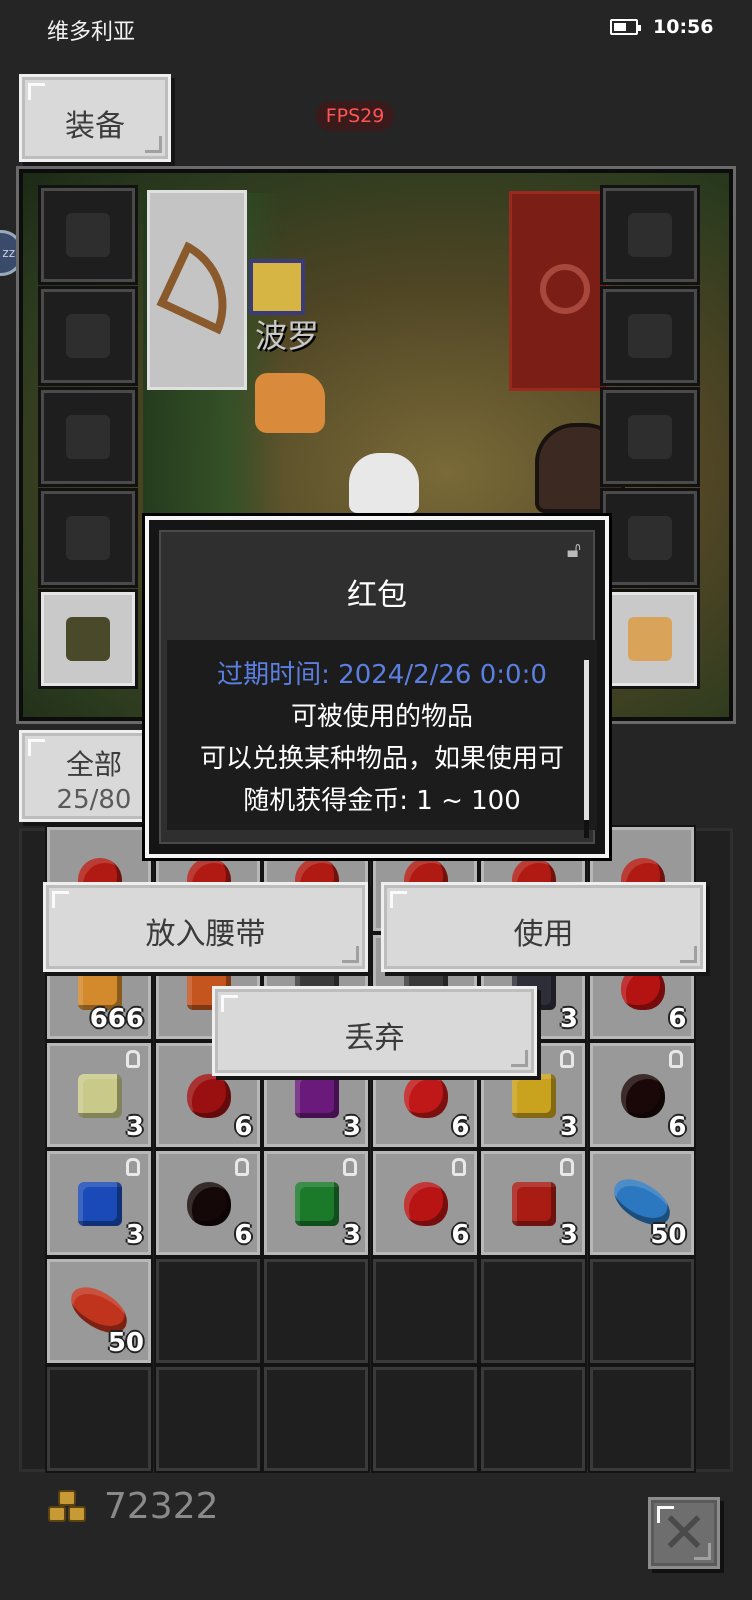 The image size is (752, 1600). What do you see at coordinates (203, 288) in the screenshot?
I see `bow-icon` at bounding box center [203, 288].